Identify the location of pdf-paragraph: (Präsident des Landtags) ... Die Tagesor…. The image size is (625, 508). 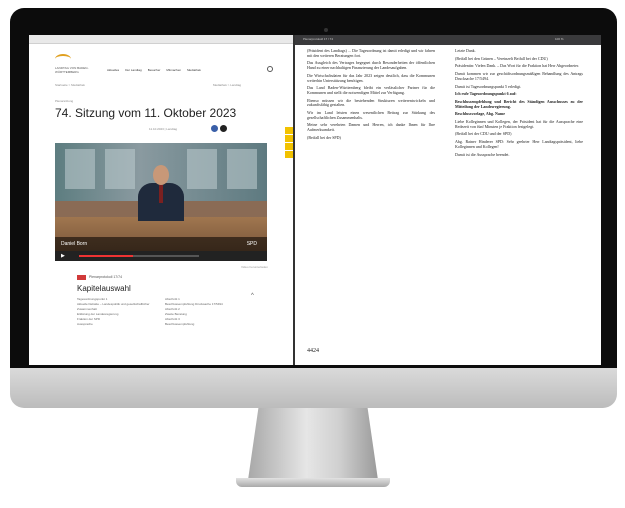
(371, 53).